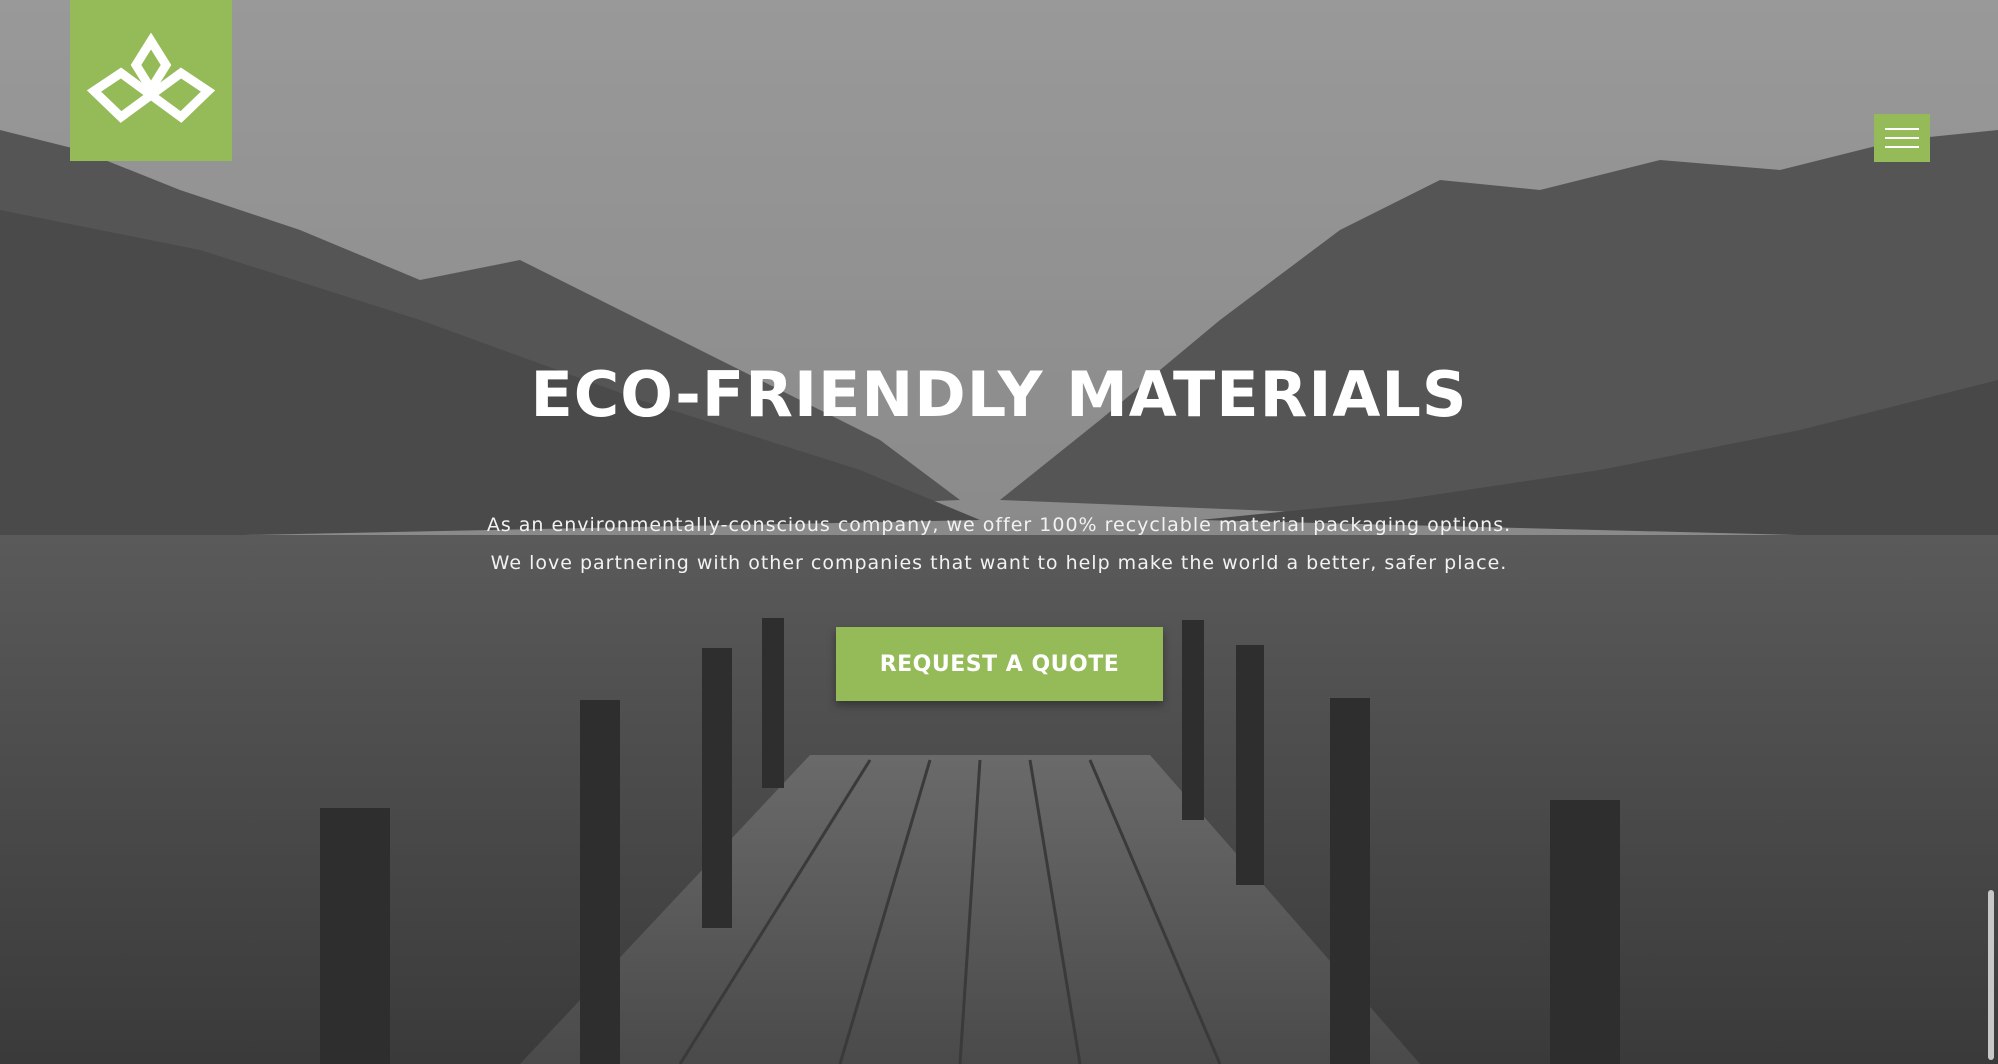 The width and height of the screenshot is (1998, 1064). Describe the element at coordinates (1991, 975) in the screenshot. I see `scrollbar` at that location.